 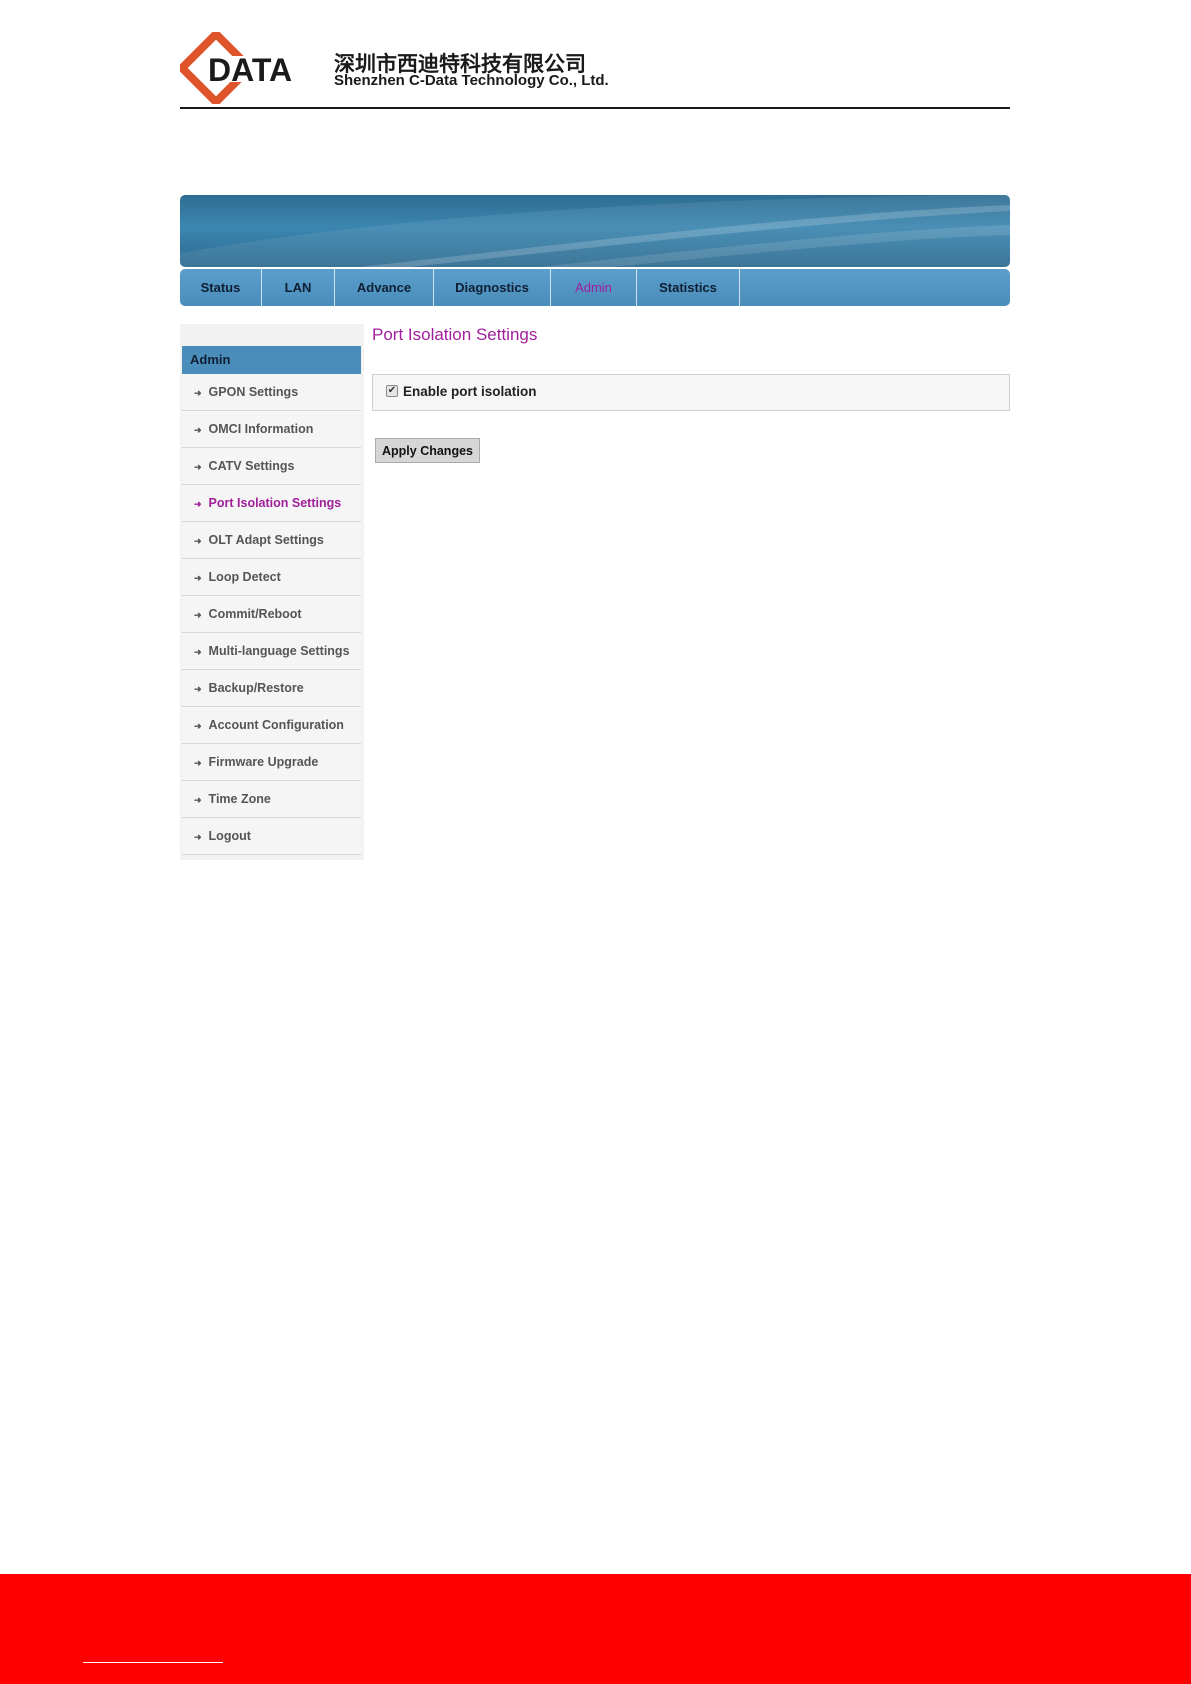 What do you see at coordinates (427, 450) in the screenshot?
I see `apply-changes-button: Apply Changes` at bounding box center [427, 450].